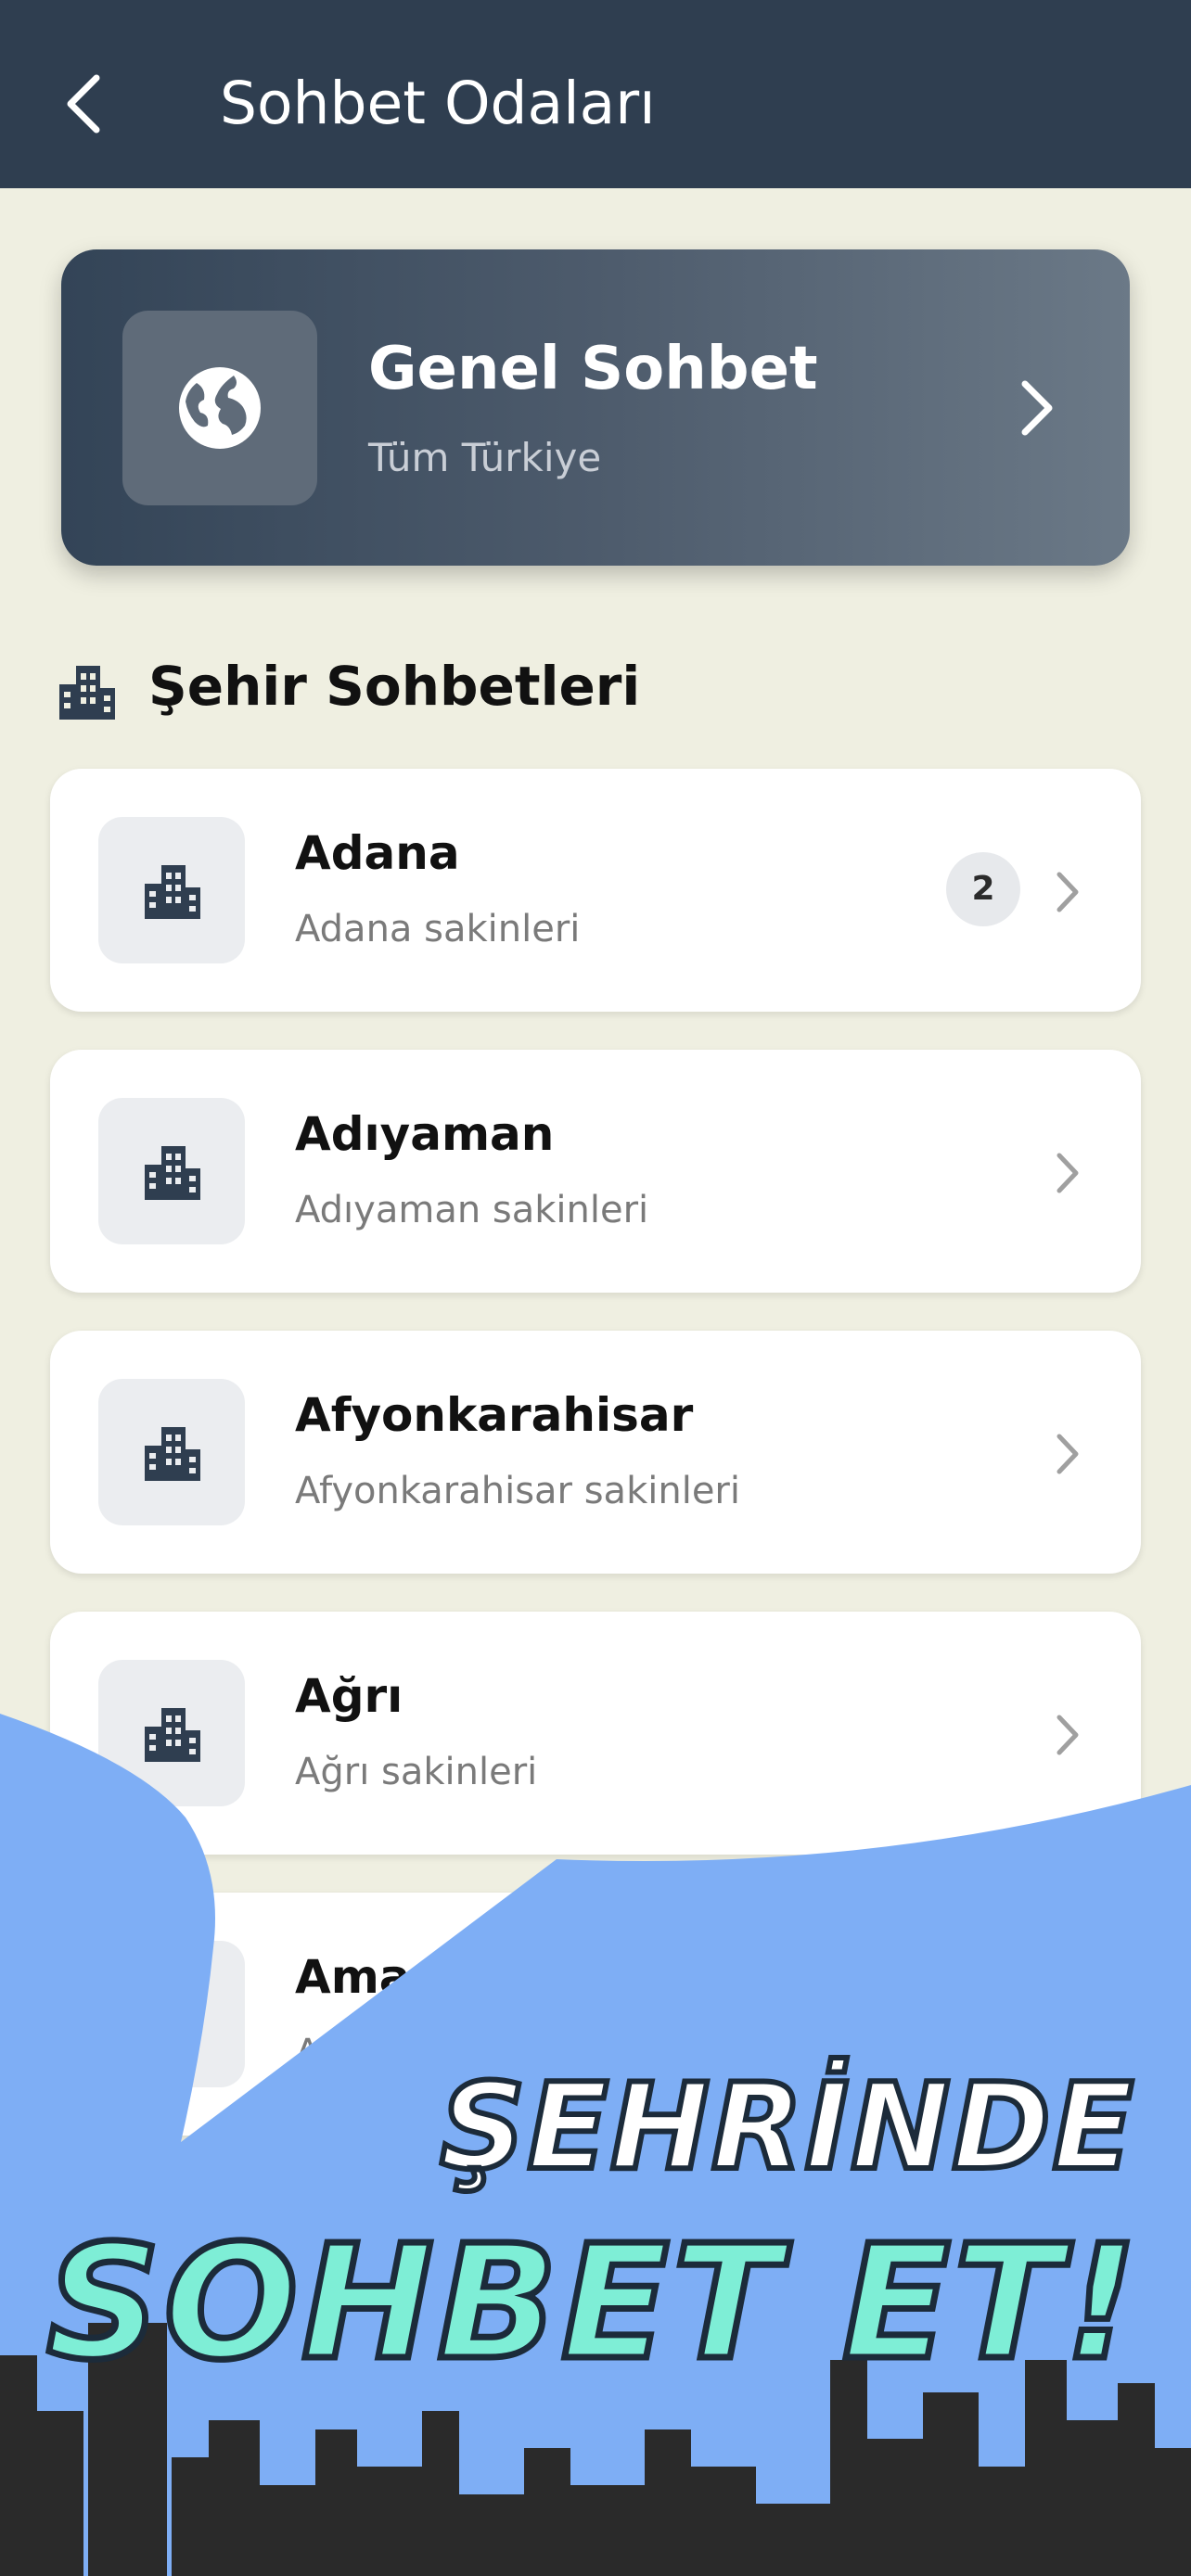 Image resolution: width=1191 pixels, height=2576 pixels. I want to click on city-item-adiyaman: Adıyaman Adıyaman sakinleri, so click(595, 1171).